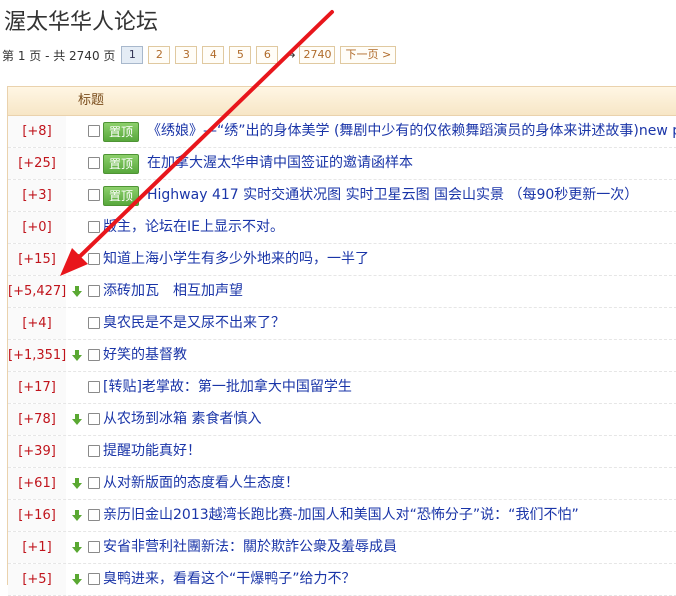 The width and height of the screenshot is (676, 596). Describe the element at coordinates (145, 355) in the screenshot. I see `thread-title-link: 好笑的基督教` at that location.